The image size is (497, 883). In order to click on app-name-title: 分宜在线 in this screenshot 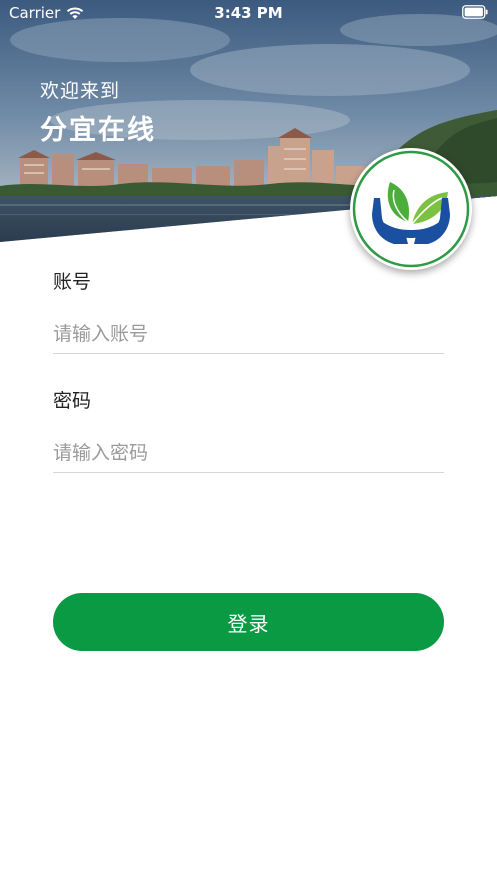, I will do `click(98, 130)`.